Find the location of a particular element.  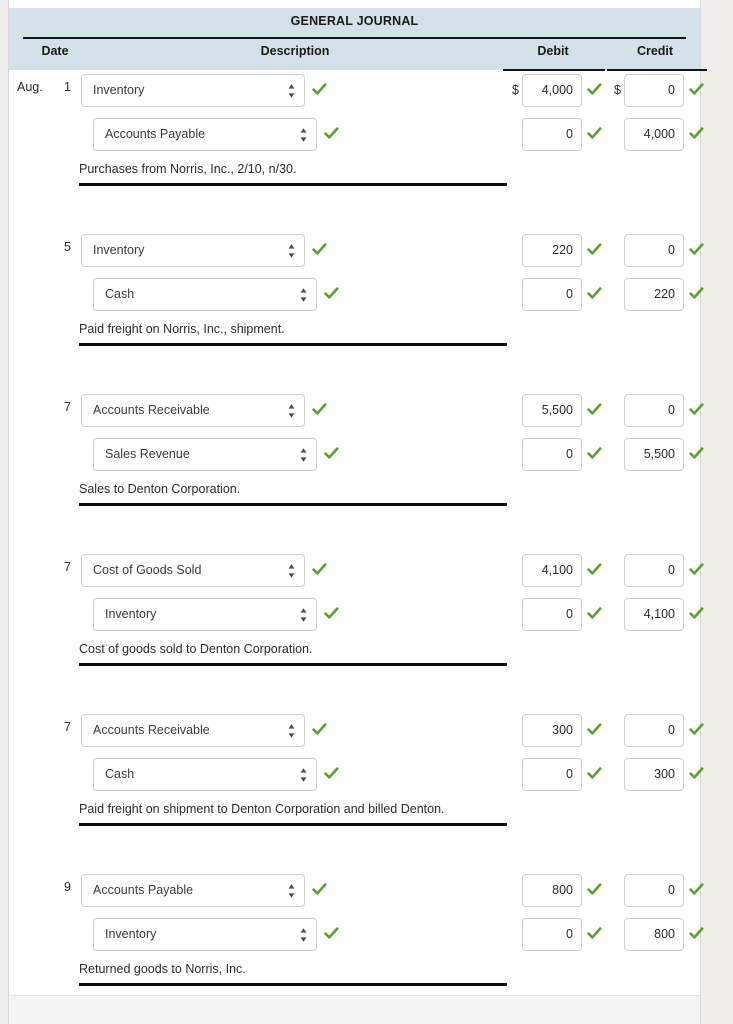

credit-value: 220 is located at coordinates (664, 294).